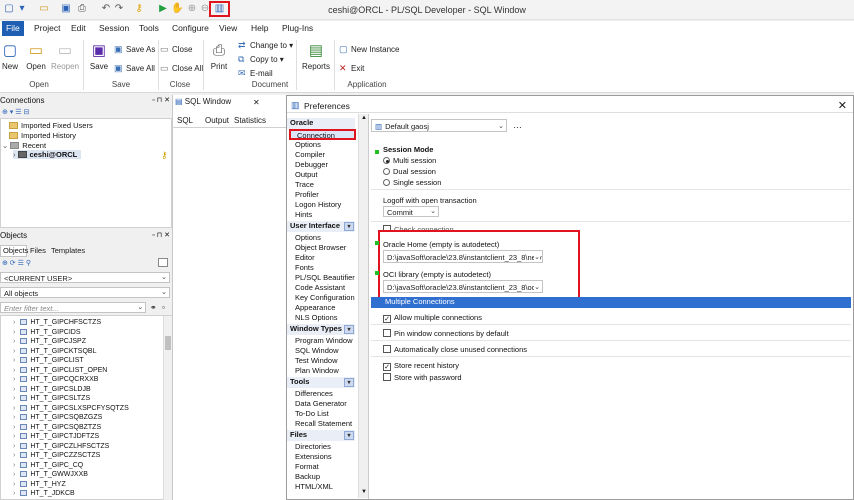  I want to click on filter-options-icon: ⚭, so click(153, 307).